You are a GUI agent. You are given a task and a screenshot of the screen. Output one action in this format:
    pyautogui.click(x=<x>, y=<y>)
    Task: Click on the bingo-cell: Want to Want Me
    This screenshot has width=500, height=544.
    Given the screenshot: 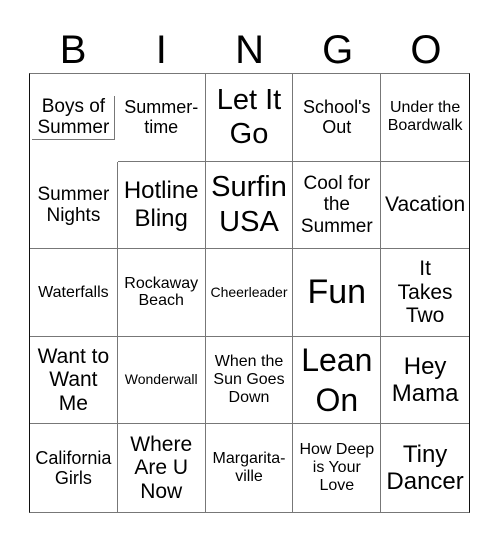 What is the action you would take?
    pyautogui.click(x=74, y=380)
    